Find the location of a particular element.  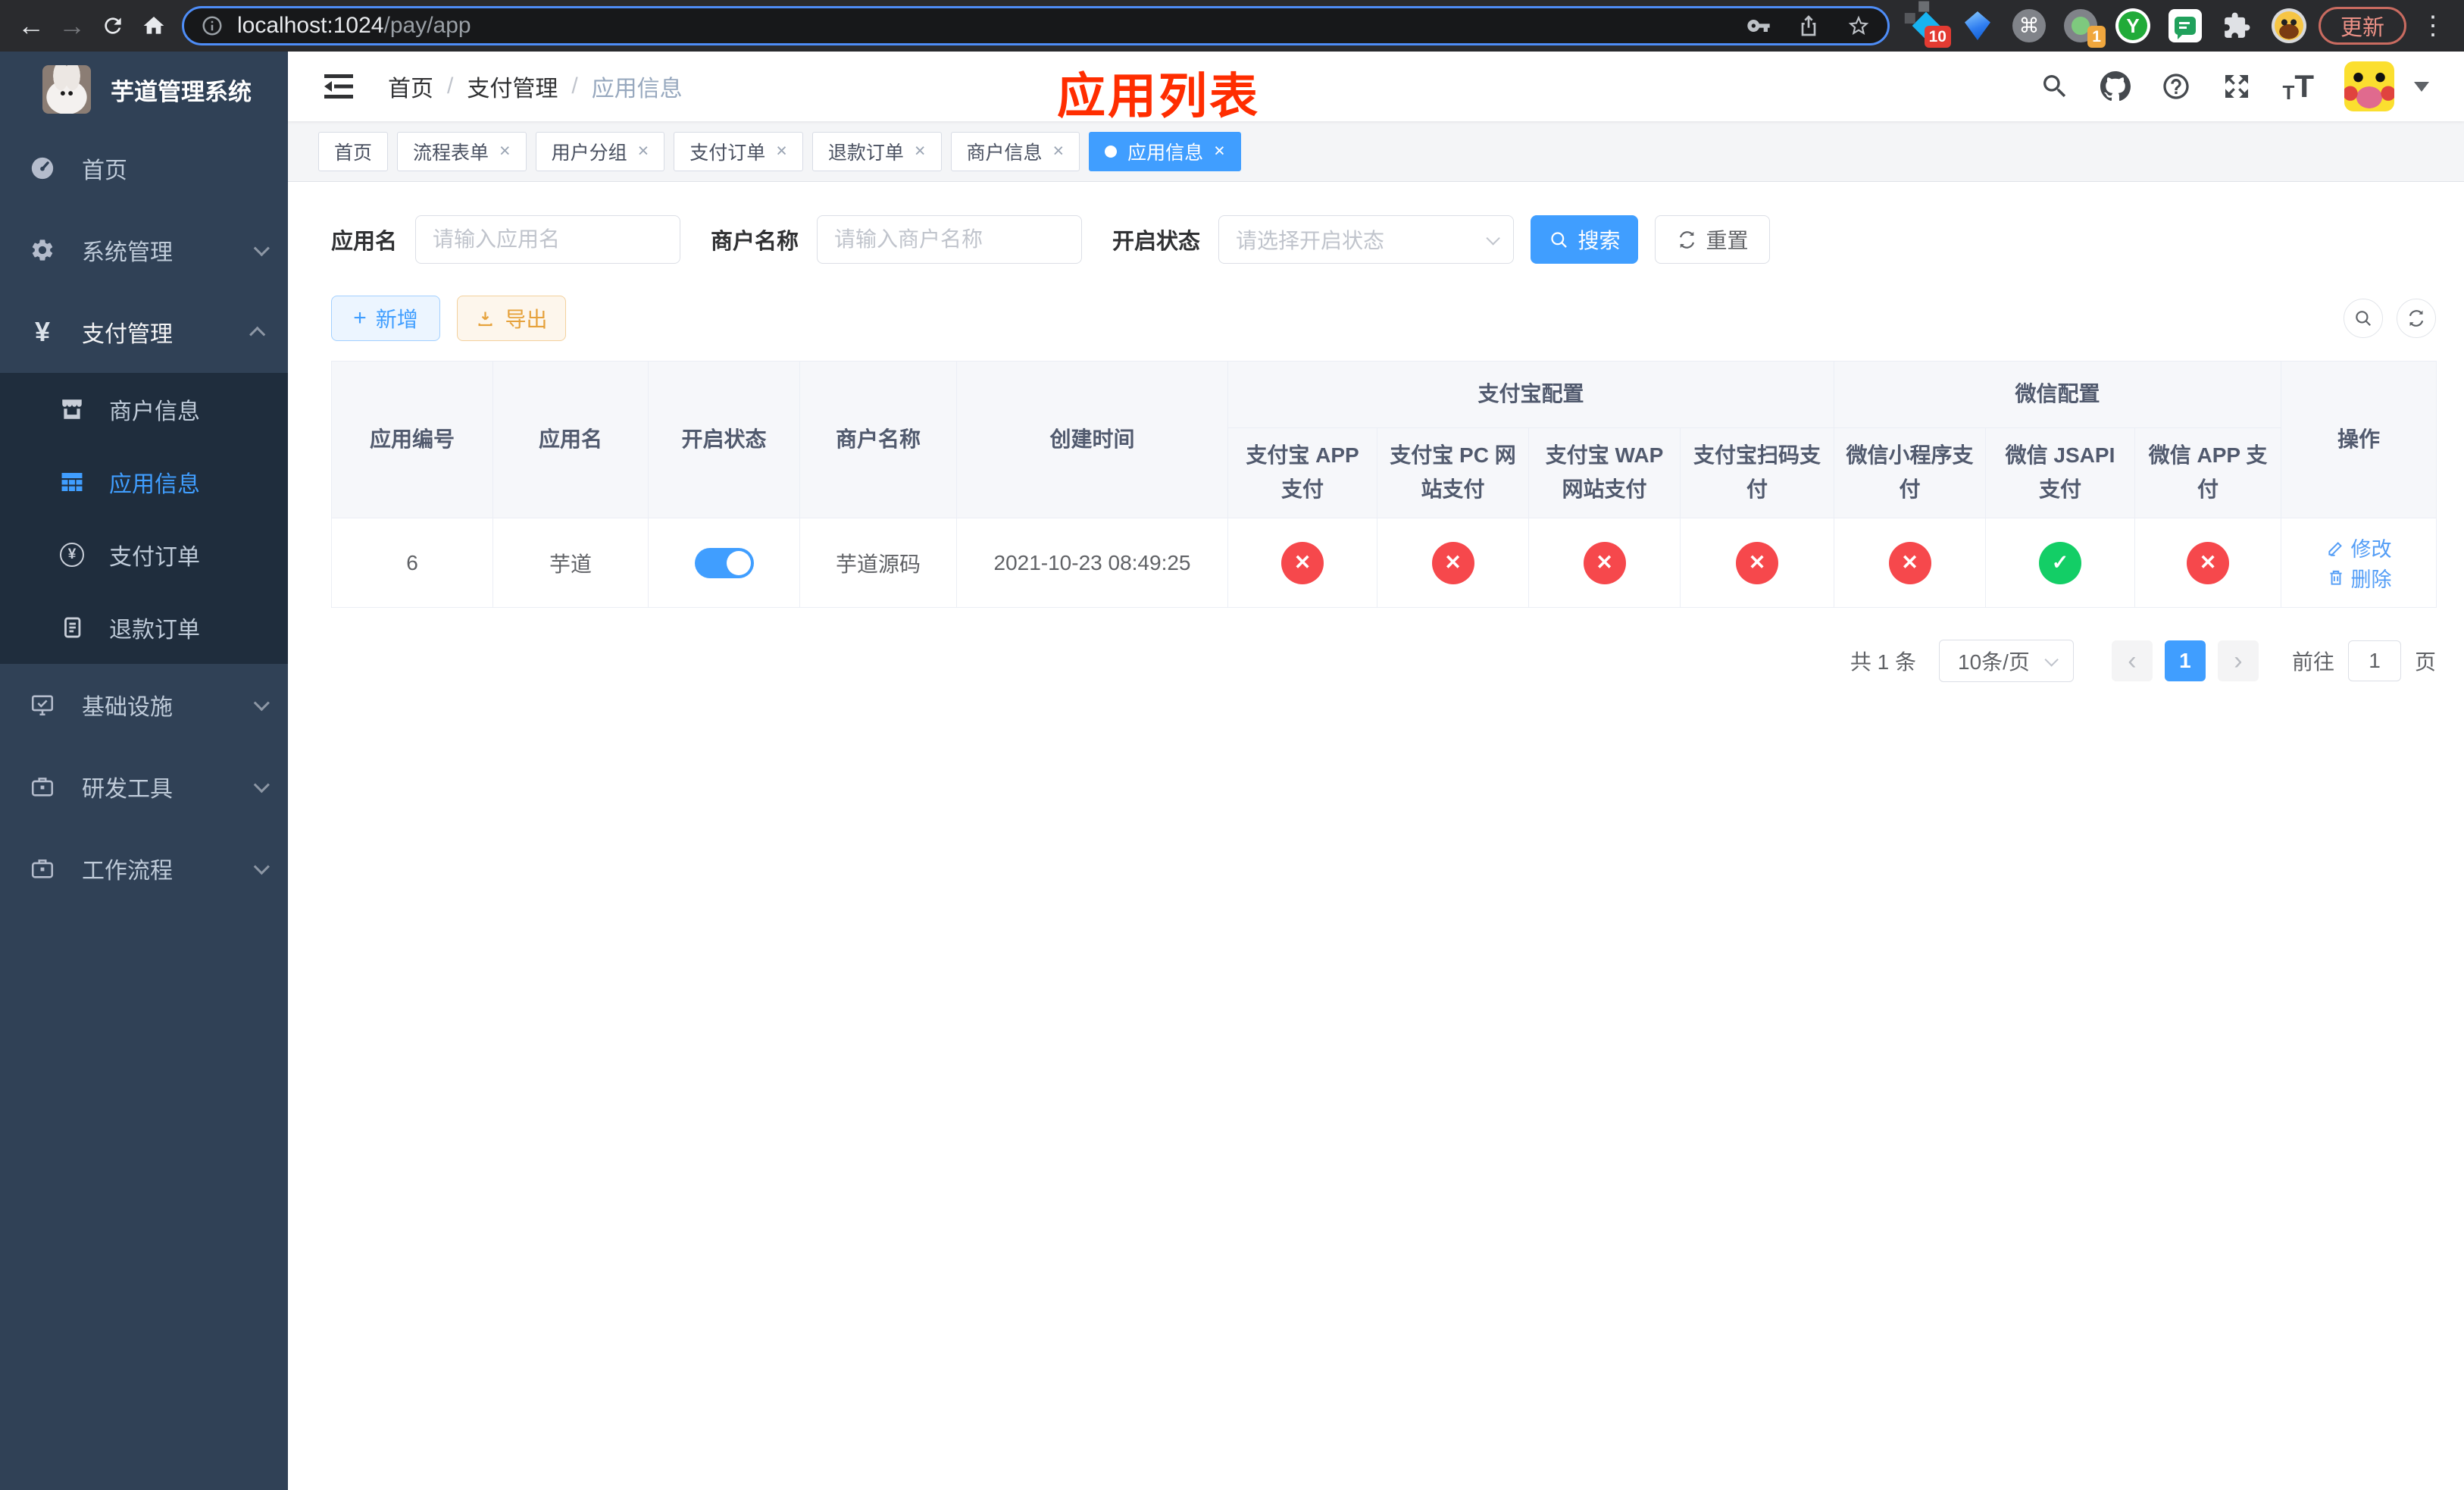

sidebar-item-label: 支付管理 is located at coordinates (127, 335).